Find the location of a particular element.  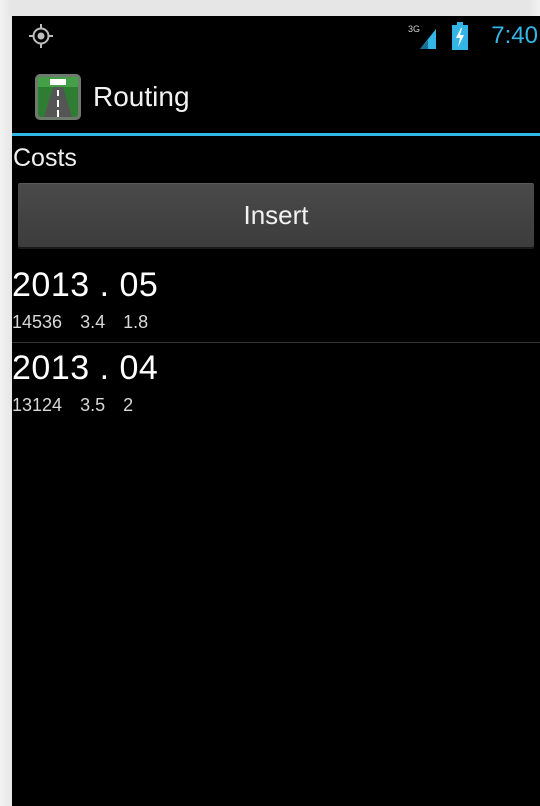

value-distance: 14536 is located at coordinates (37, 322).